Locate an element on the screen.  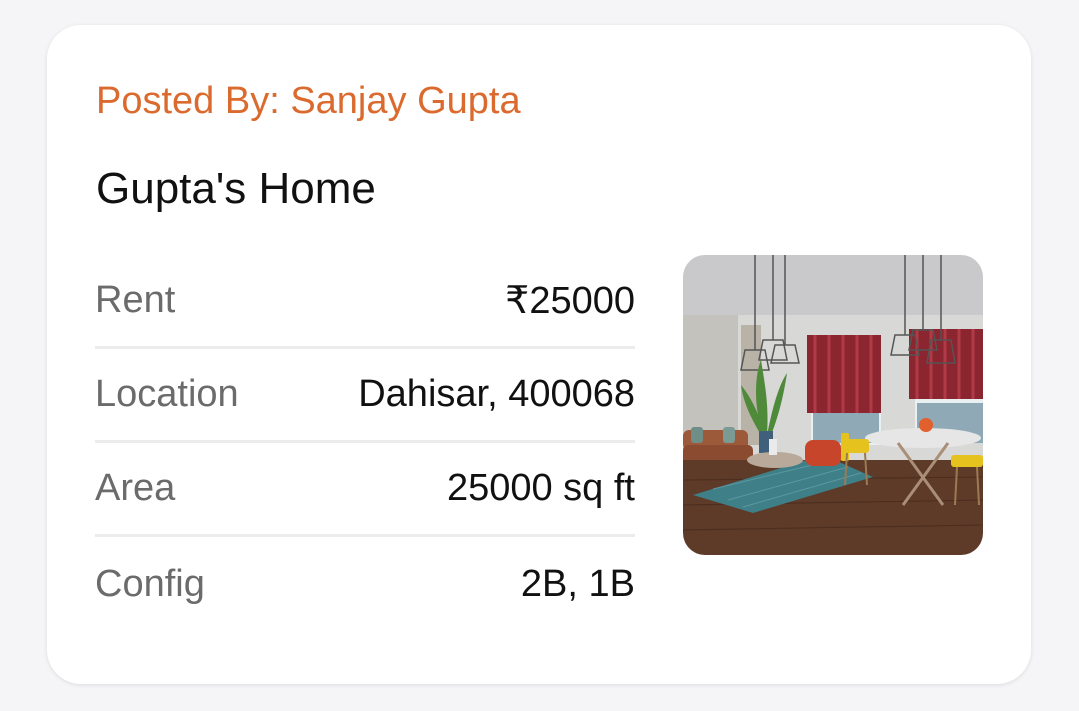
config-label: Config is located at coordinates (150, 583).